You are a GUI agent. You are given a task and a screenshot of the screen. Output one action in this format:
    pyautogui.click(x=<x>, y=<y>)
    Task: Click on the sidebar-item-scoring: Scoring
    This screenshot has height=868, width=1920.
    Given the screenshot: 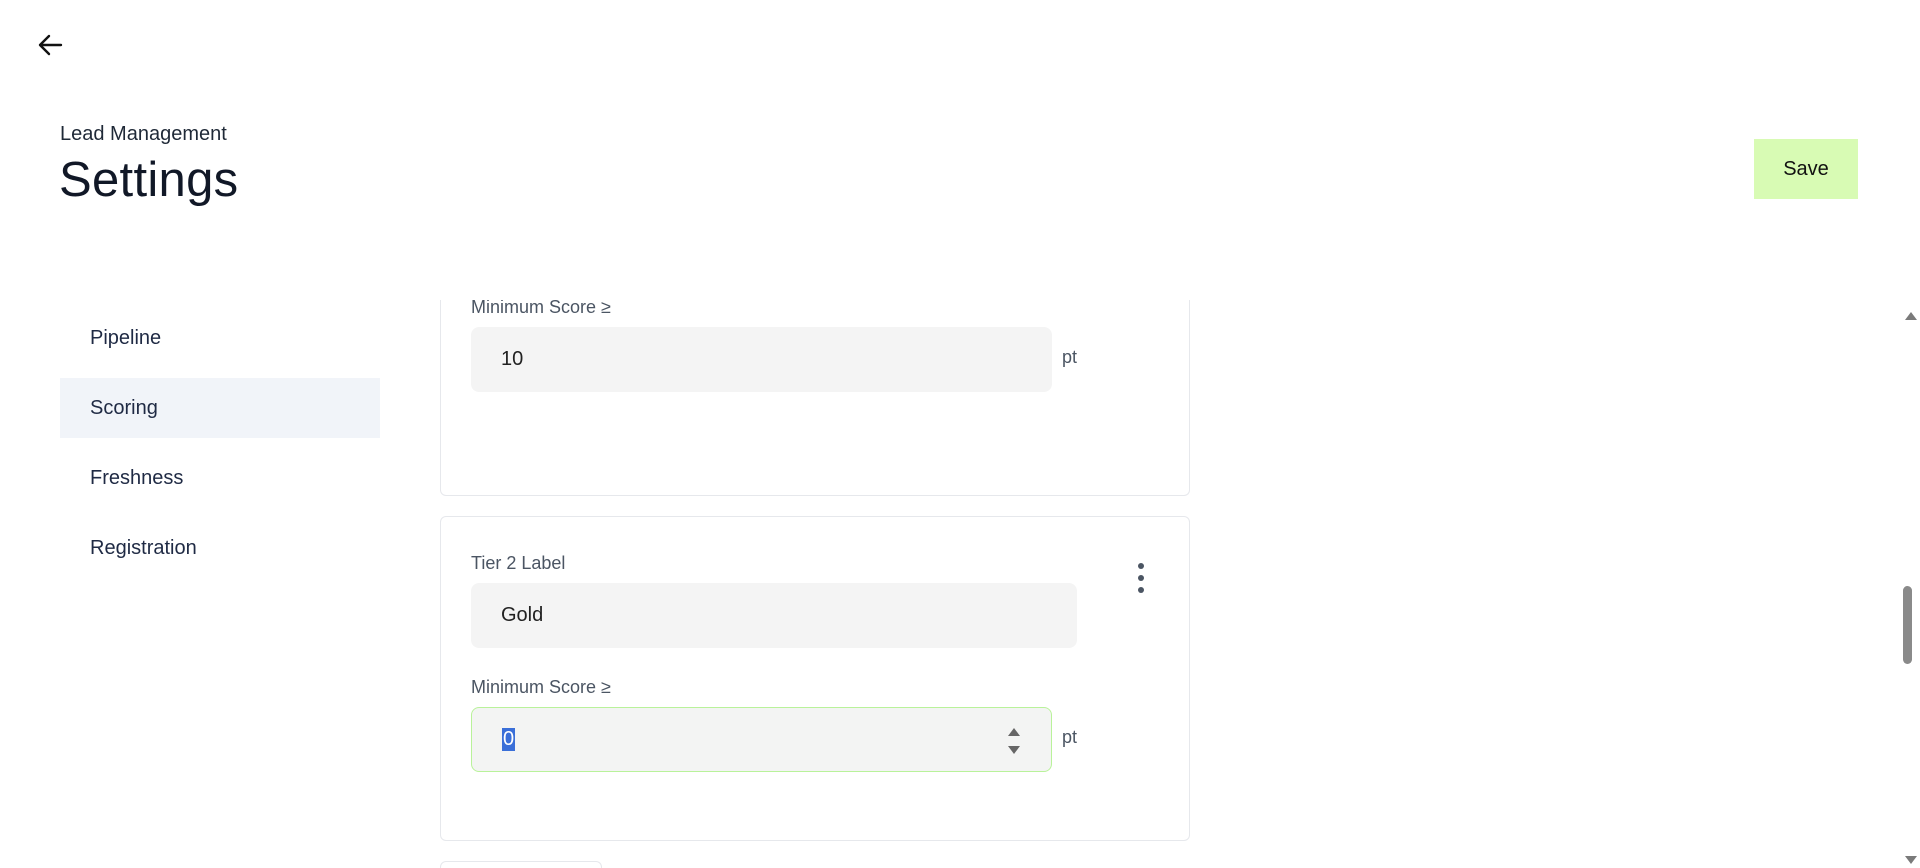 What is the action you would take?
    pyautogui.click(x=220, y=408)
    